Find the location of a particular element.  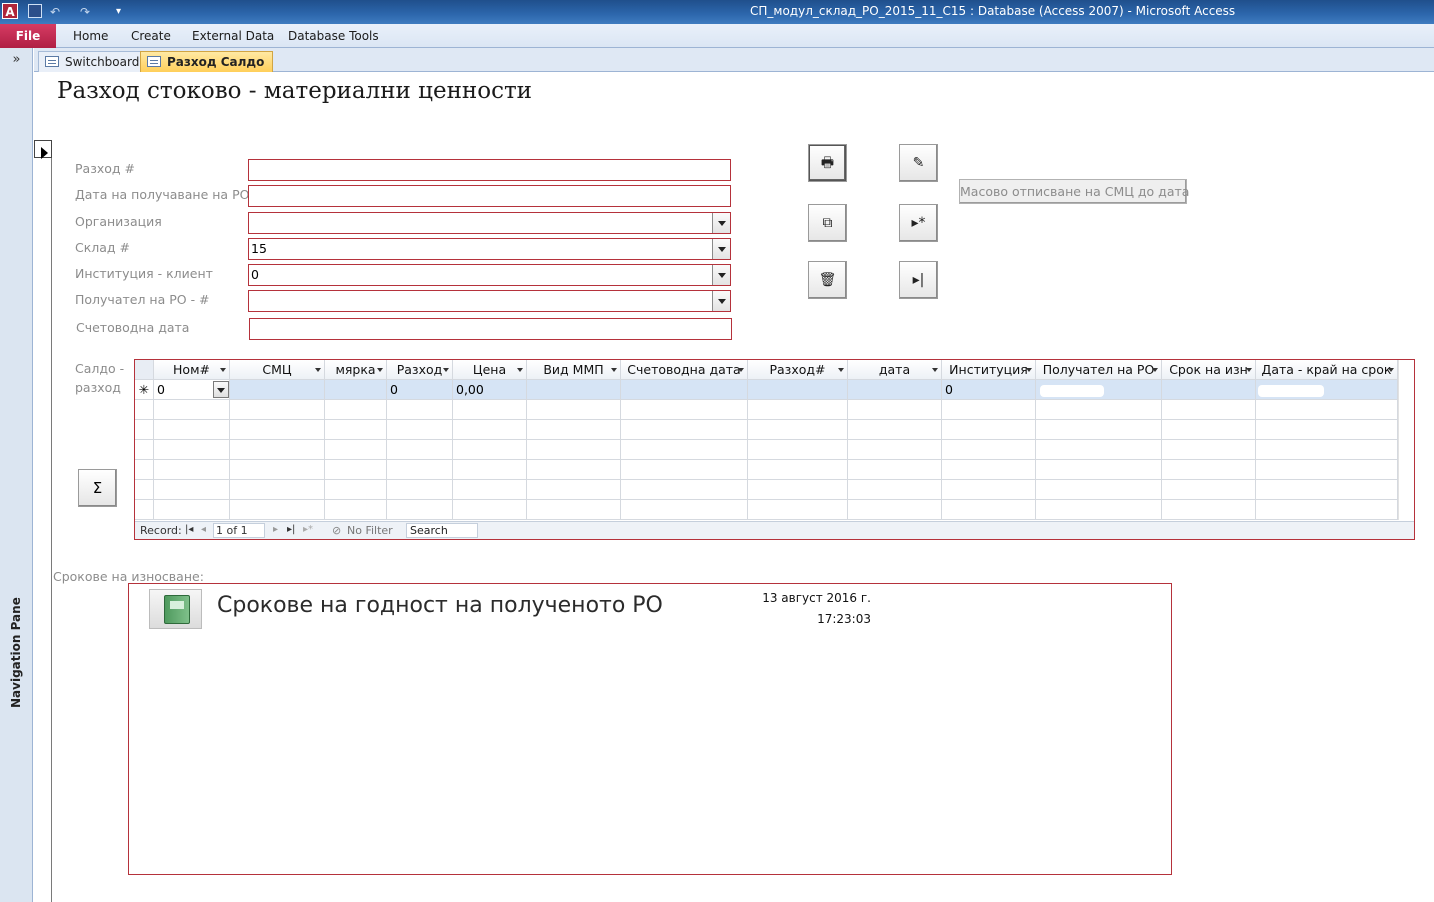

sum-button: Σ is located at coordinates (97, 488).